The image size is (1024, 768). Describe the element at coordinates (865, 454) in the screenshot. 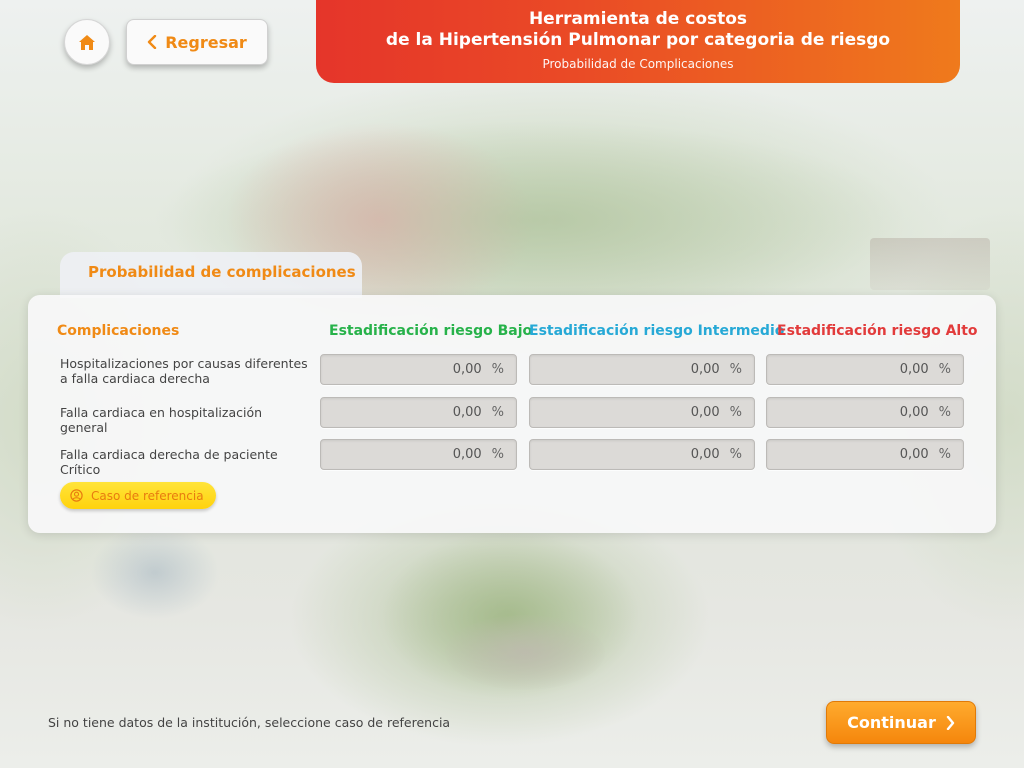

I see `field-falla-critico-high: 0,00 %` at that location.